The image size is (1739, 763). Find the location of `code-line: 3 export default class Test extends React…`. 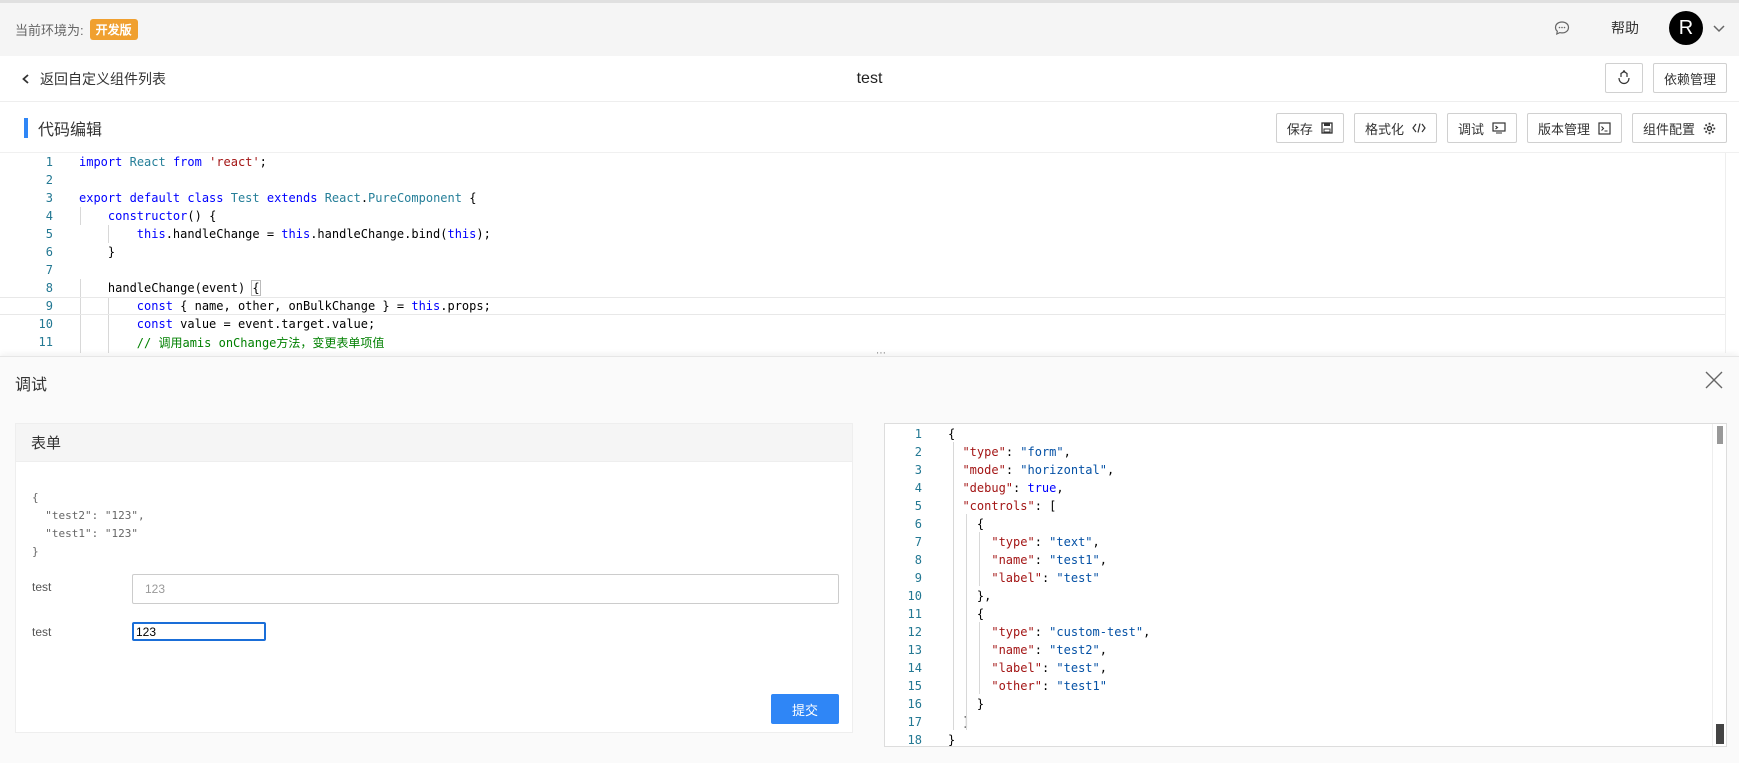

code-line: 3 export default class Test extends React… is located at coordinates (862, 198).